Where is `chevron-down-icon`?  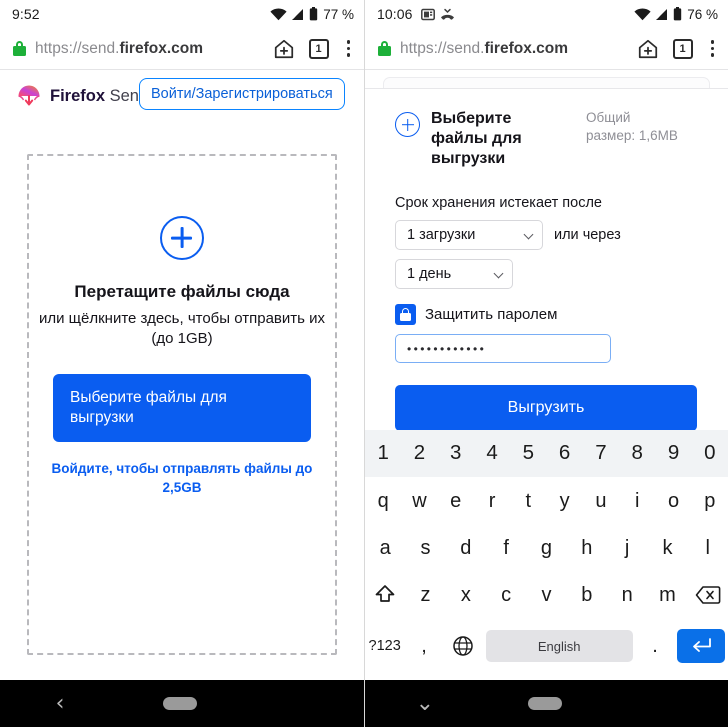
chevron-down-icon is located at coordinates (528, 235).